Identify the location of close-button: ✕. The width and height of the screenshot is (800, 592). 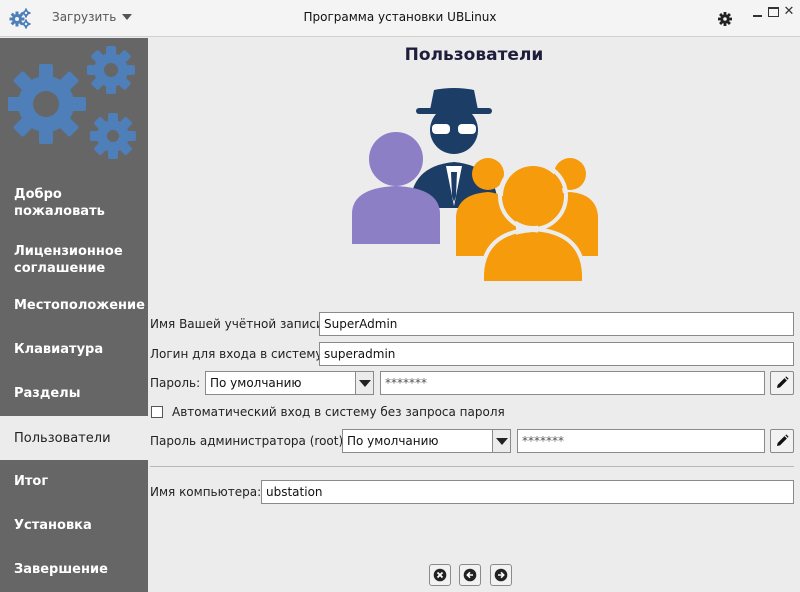
(789, 11).